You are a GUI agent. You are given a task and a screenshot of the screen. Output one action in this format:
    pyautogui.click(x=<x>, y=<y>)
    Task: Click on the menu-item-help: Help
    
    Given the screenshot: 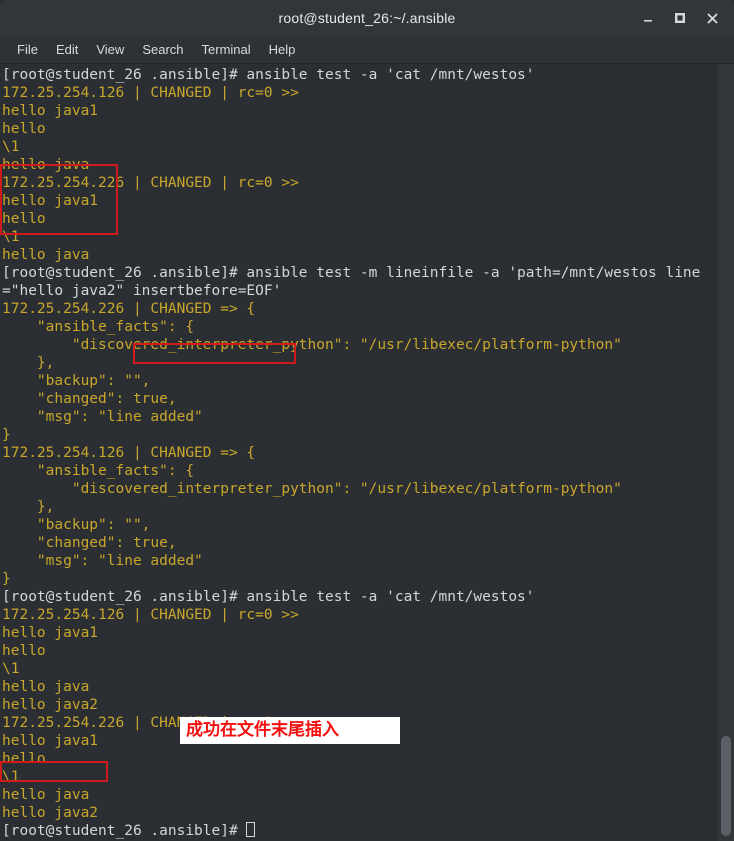 What is the action you would take?
    pyautogui.click(x=282, y=49)
    